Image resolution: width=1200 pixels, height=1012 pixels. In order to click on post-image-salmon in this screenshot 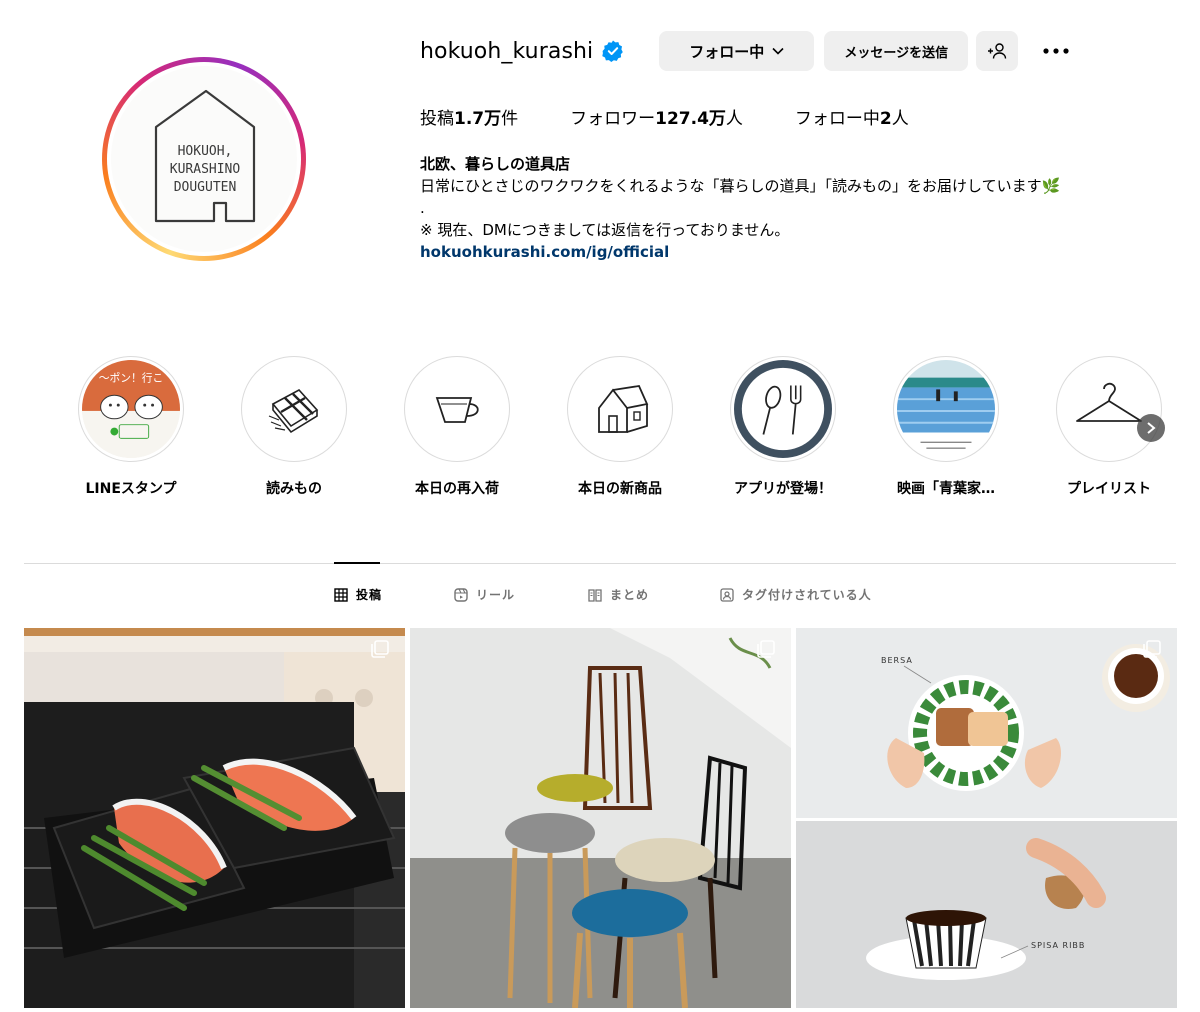, I will do `click(214, 818)`.